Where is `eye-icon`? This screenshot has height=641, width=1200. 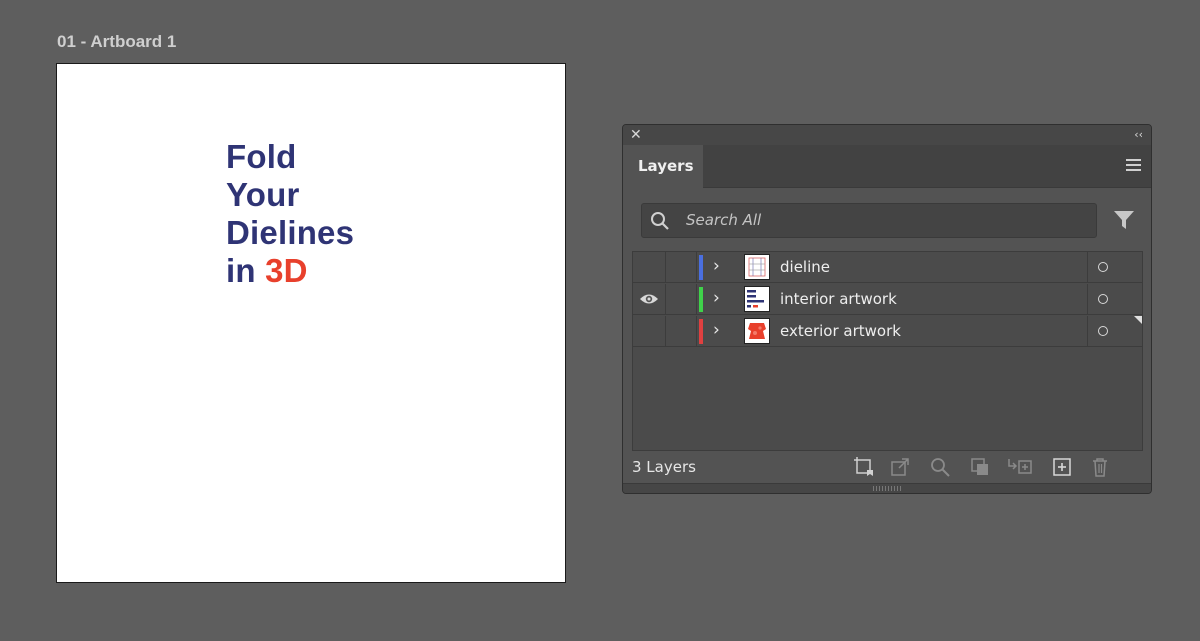
eye-icon is located at coordinates (649, 299).